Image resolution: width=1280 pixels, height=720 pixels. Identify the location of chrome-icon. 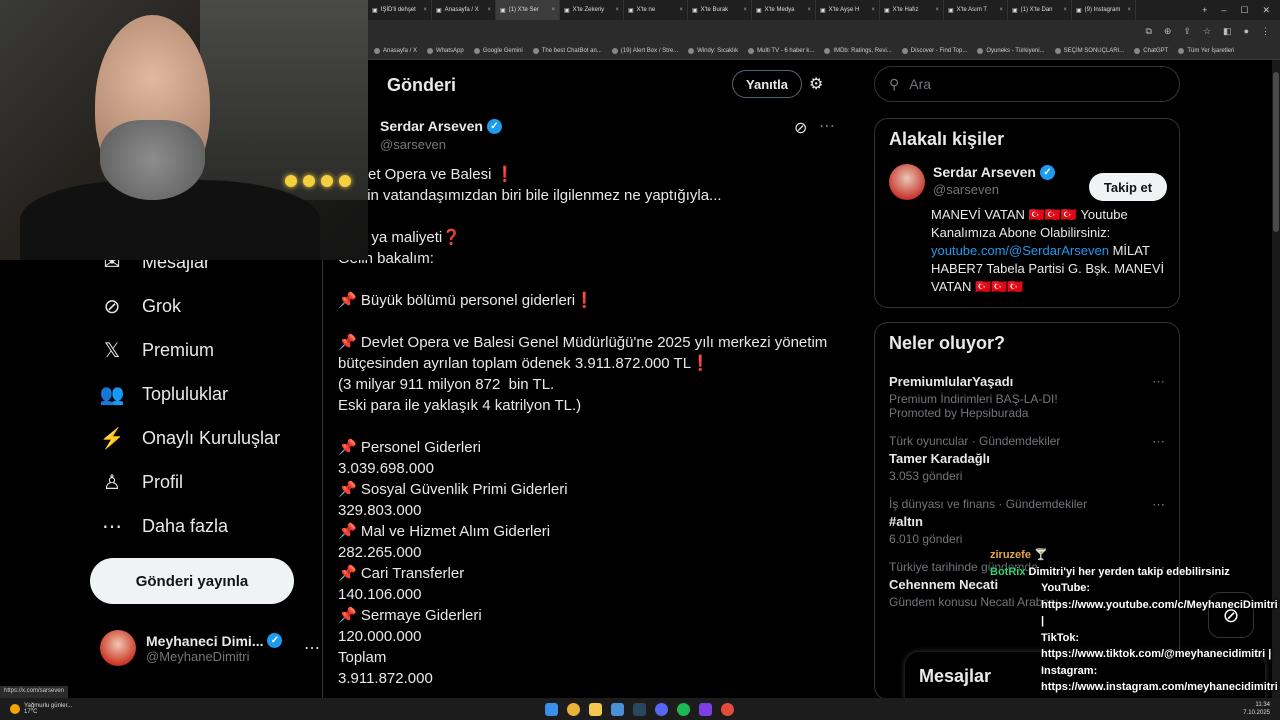
(573, 709).